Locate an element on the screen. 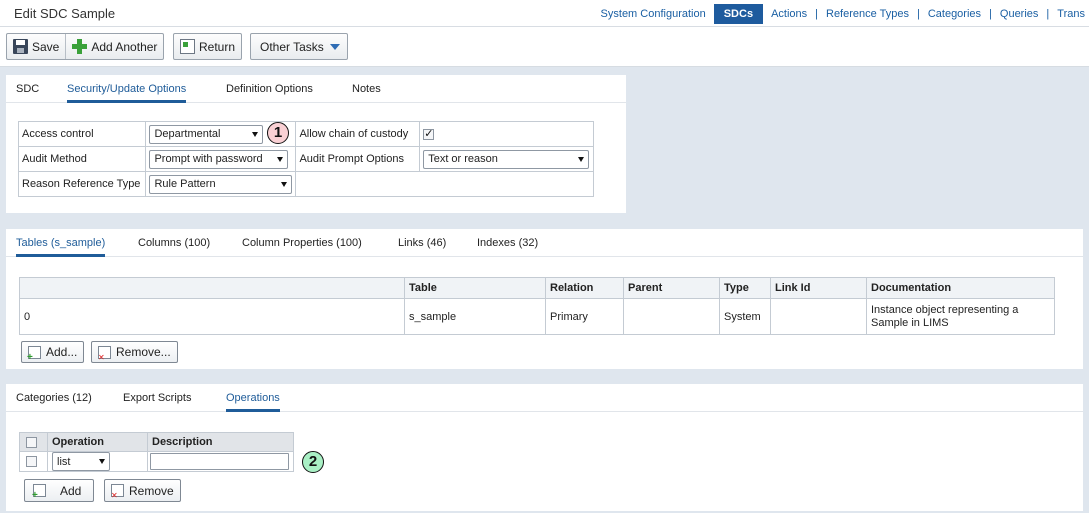 This screenshot has width=1089, height=513. column-header-description: Description is located at coordinates (220, 442).